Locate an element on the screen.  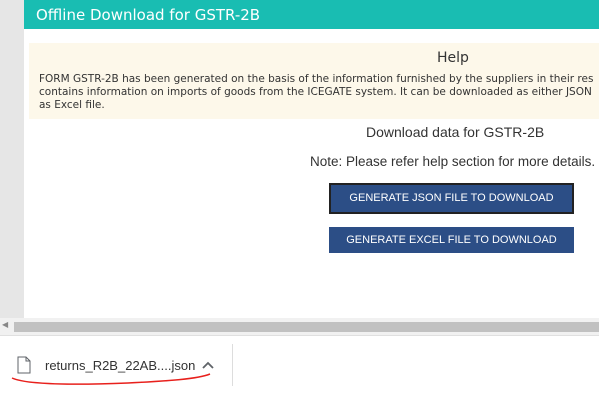
chevron-up-icon is located at coordinates (208, 365).